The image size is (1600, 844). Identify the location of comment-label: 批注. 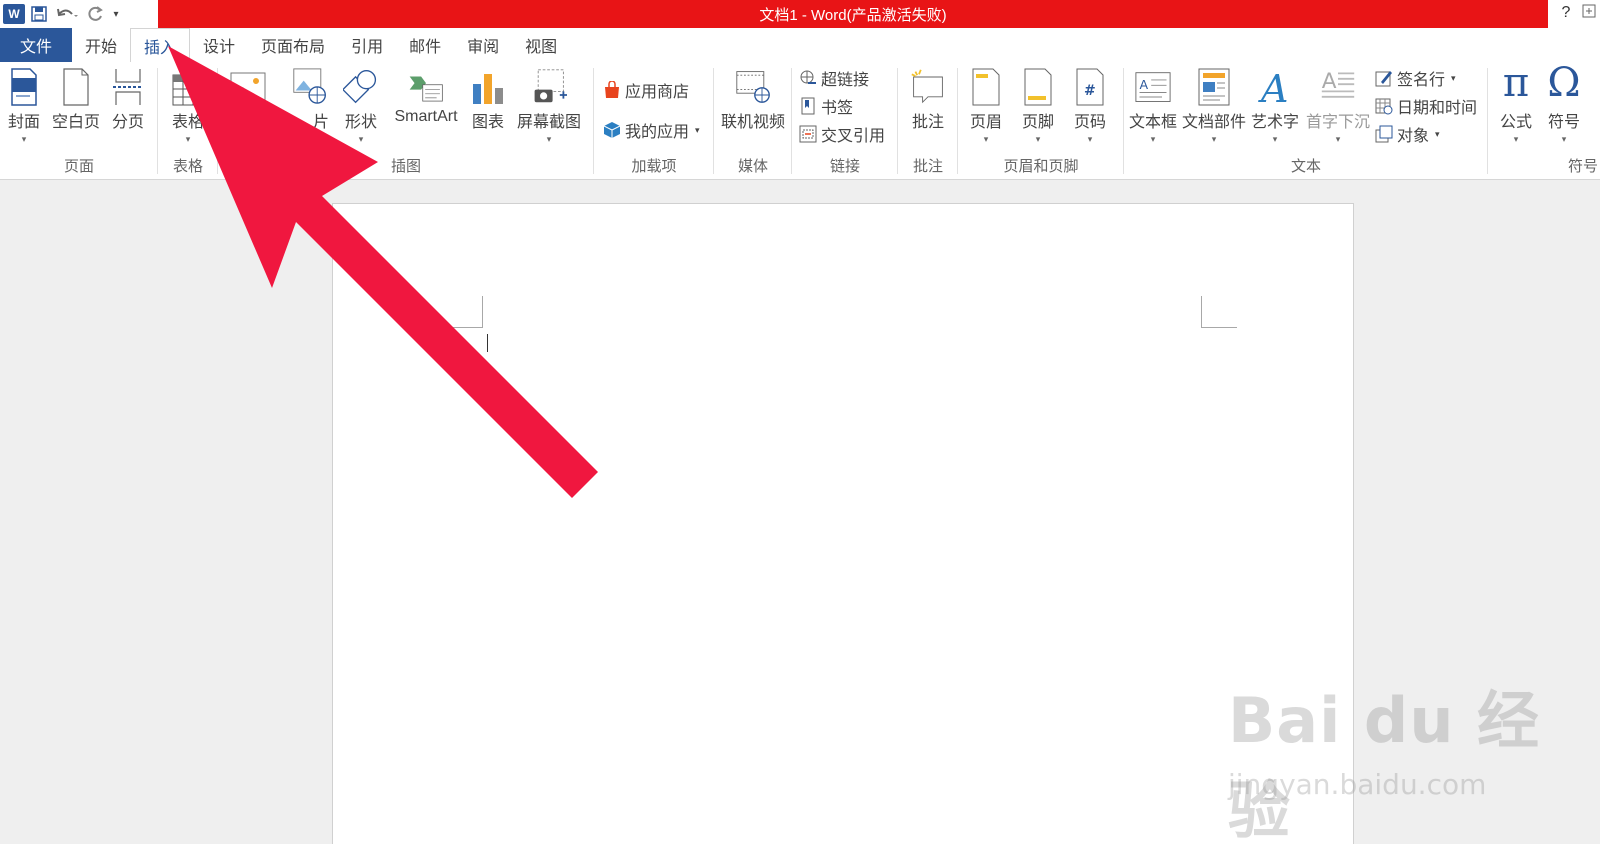
(927, 122).